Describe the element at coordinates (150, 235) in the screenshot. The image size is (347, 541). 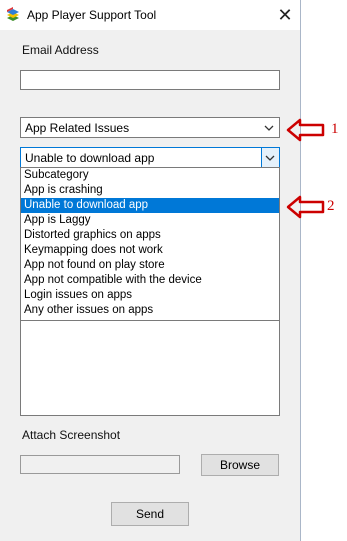
I see `option-distorted-graphics: Distorted graphics on apps` at that location.